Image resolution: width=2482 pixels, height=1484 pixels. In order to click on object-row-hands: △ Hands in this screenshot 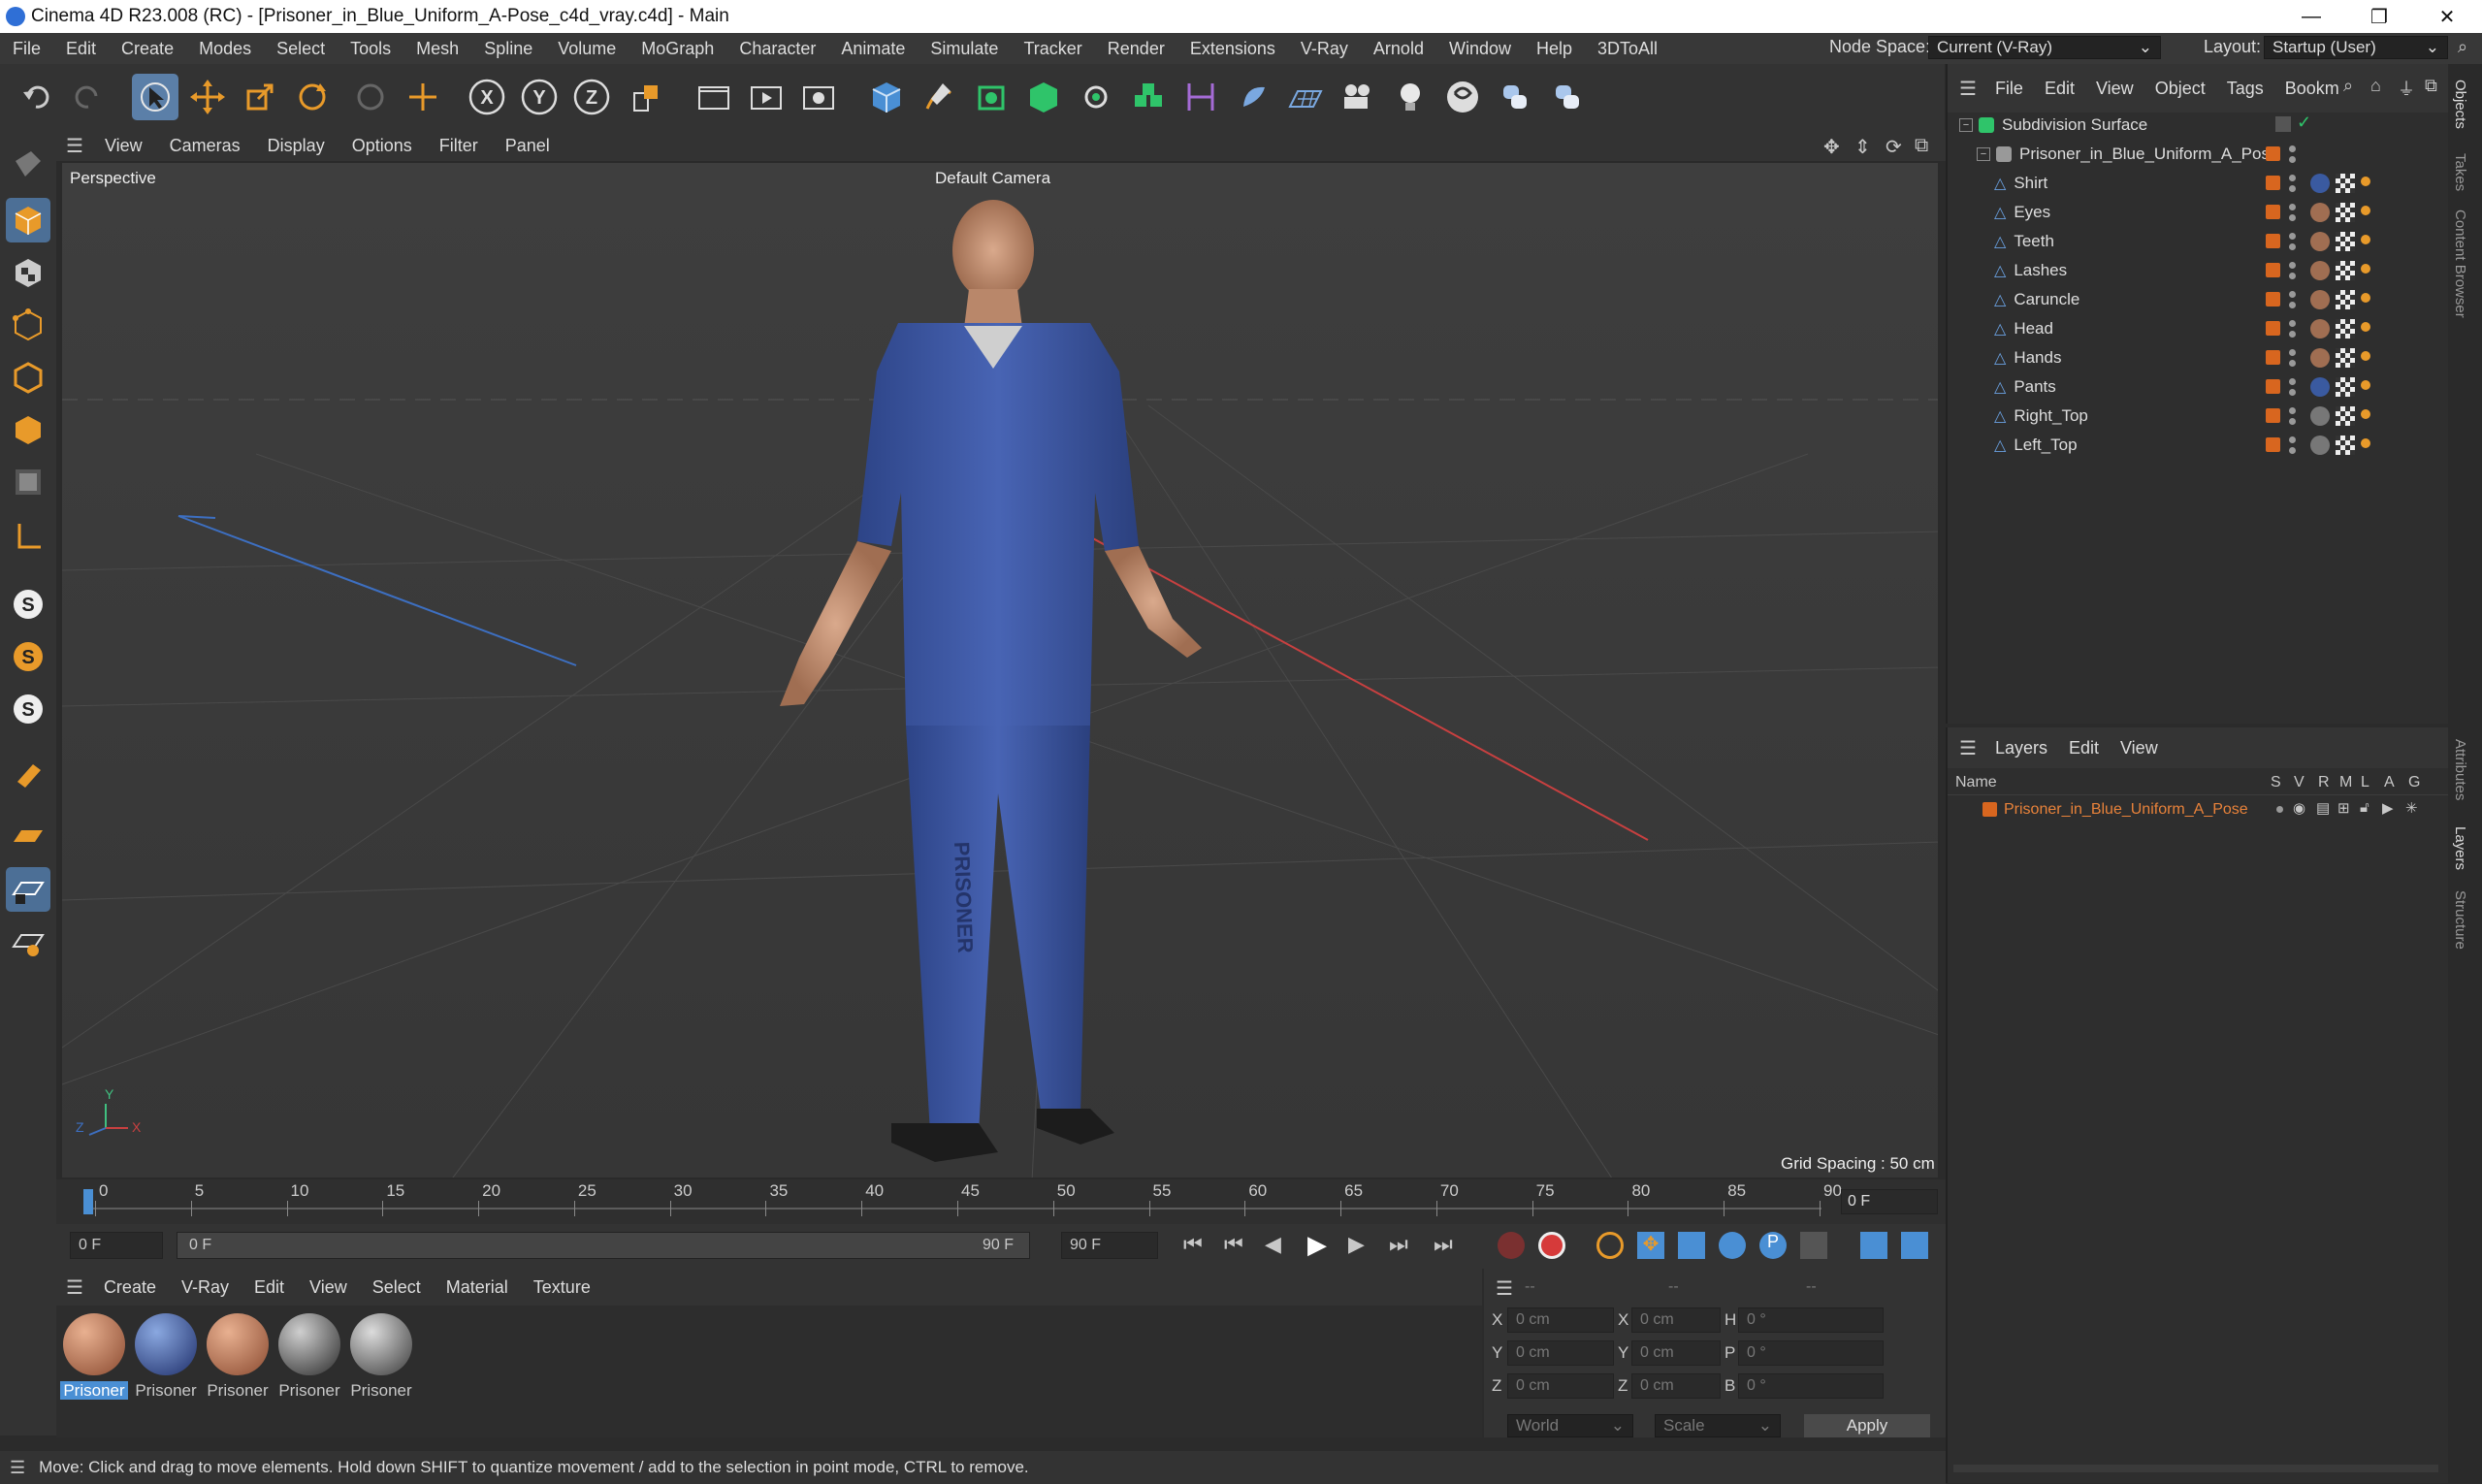, I will do `click(2199, 358)`.